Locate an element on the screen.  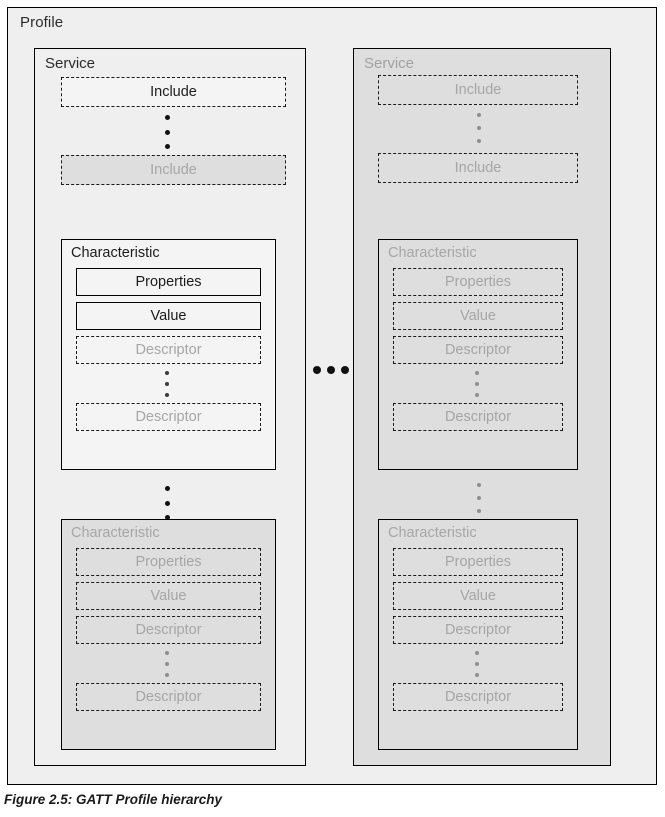
descriptor-box-right-1-2: Descriptor is located at coordinates (478, 417).